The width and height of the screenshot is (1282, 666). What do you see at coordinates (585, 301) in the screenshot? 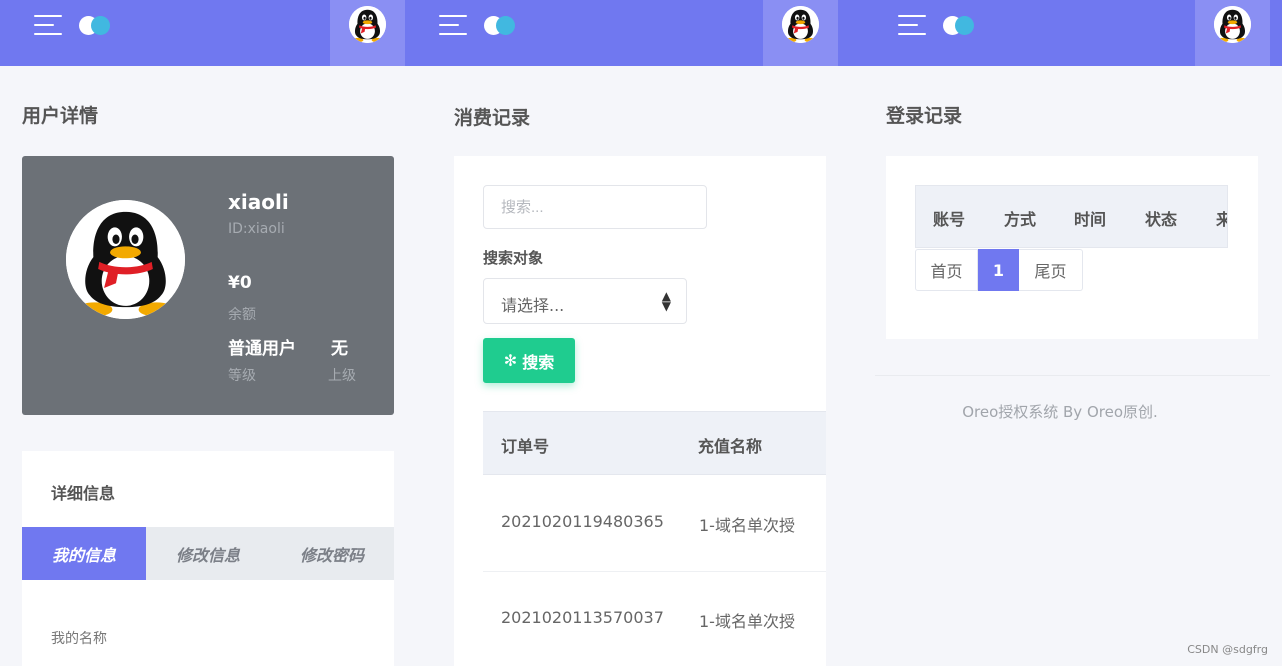
I see `search-target-select: 请选择... ▲ ▼` at bounding box center [585, 301].